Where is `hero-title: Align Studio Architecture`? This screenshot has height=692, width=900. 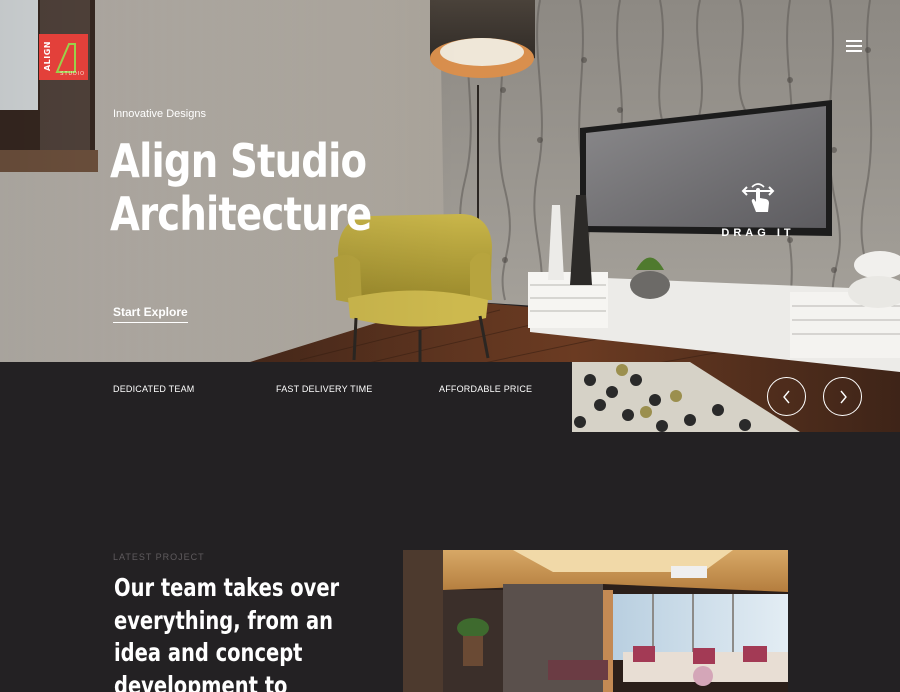
hero-title: Align Studio Architecture is located at coordinates (241, 187).